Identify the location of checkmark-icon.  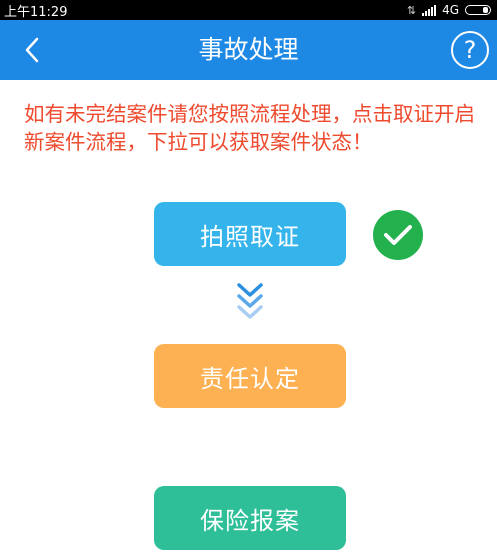
(398, 235).